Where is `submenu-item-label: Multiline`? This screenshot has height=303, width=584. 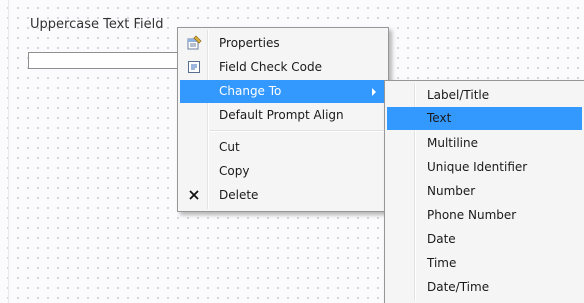
submenu-item-label: Multiline is located at coordinates (452, 143).